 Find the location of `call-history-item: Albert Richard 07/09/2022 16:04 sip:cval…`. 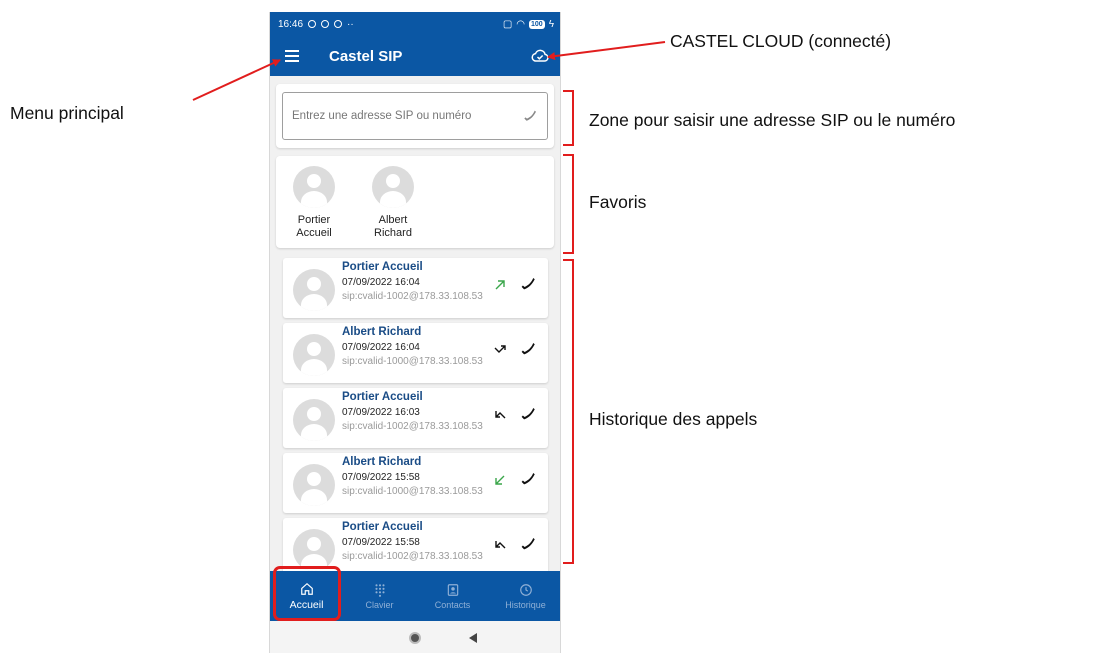

call-history-item: Albert Richard 07/09/2022 16:04 sip:cval… is located at coordinates (415, 353).